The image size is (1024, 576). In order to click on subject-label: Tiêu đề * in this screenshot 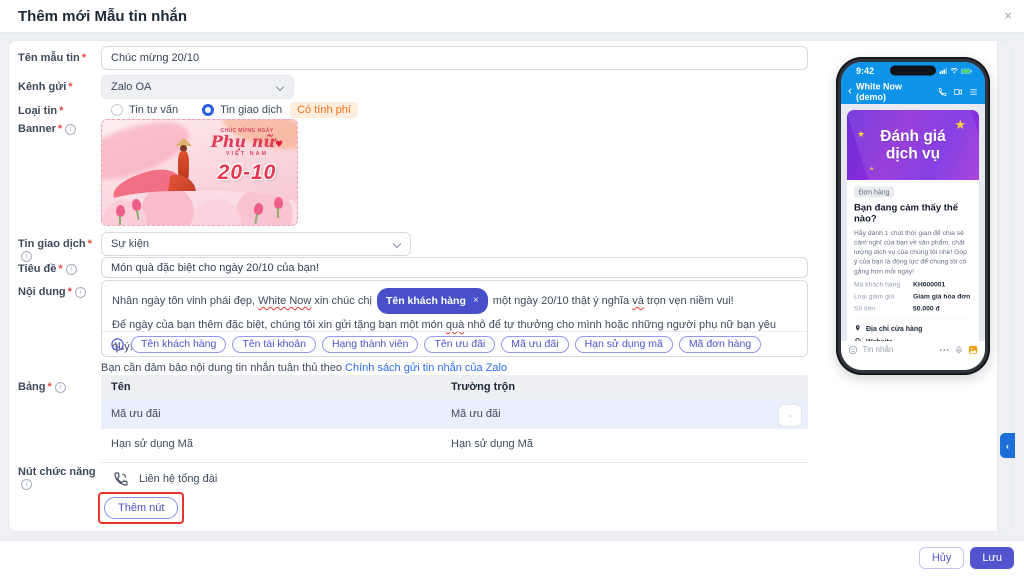, I will do `click(61, 269)`.